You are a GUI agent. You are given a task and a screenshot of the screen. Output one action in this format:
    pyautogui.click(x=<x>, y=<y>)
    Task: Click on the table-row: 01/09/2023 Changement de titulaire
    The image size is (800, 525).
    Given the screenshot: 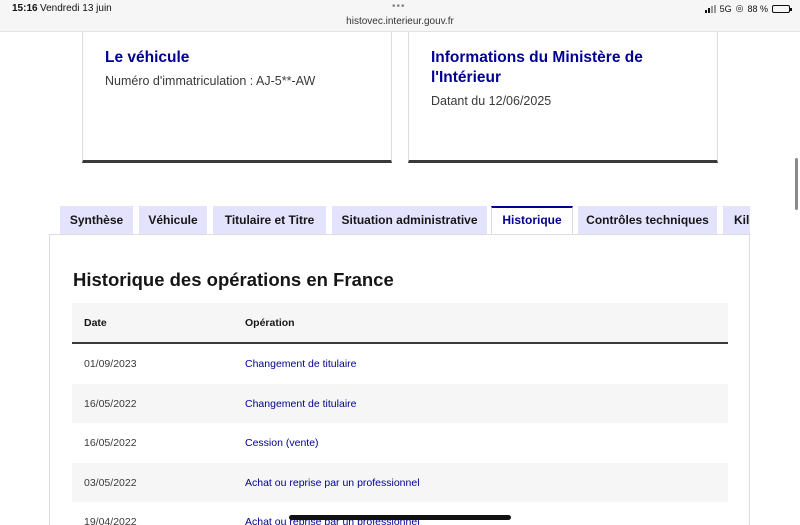 What is the action you would take?
    pyautogui.click(x=400, y=364)
    